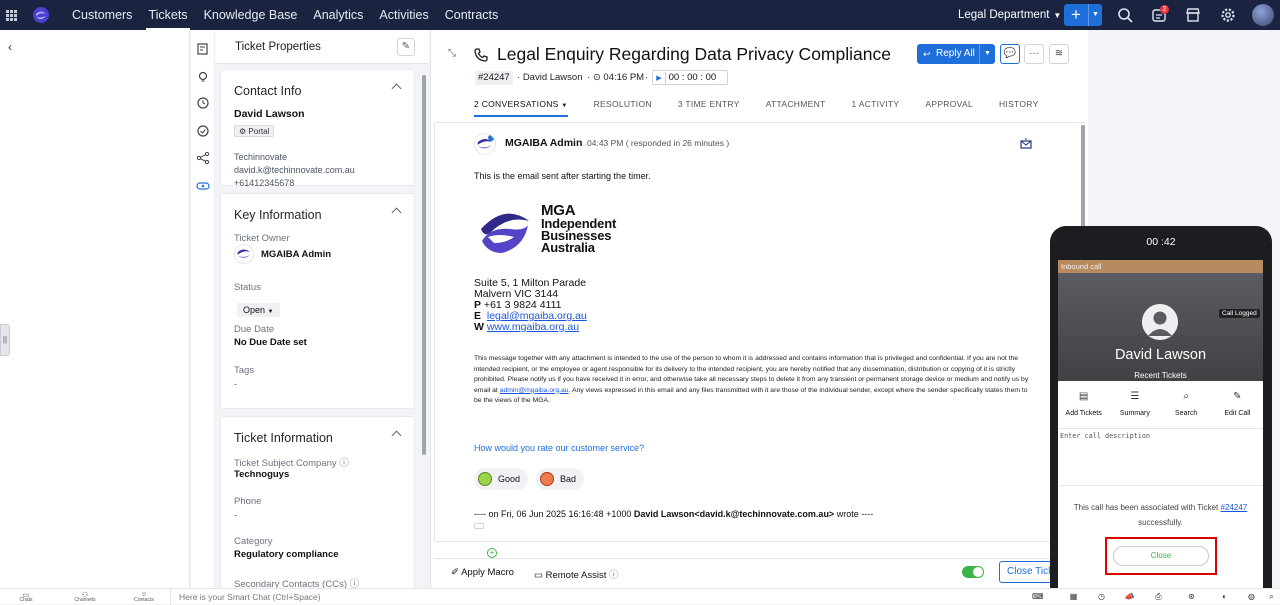  What do you see at coordinates (533, 327) in the screenshot?
I see `signature-web-link: www.mgaiba.org.au` at bounding box center [533, 327].